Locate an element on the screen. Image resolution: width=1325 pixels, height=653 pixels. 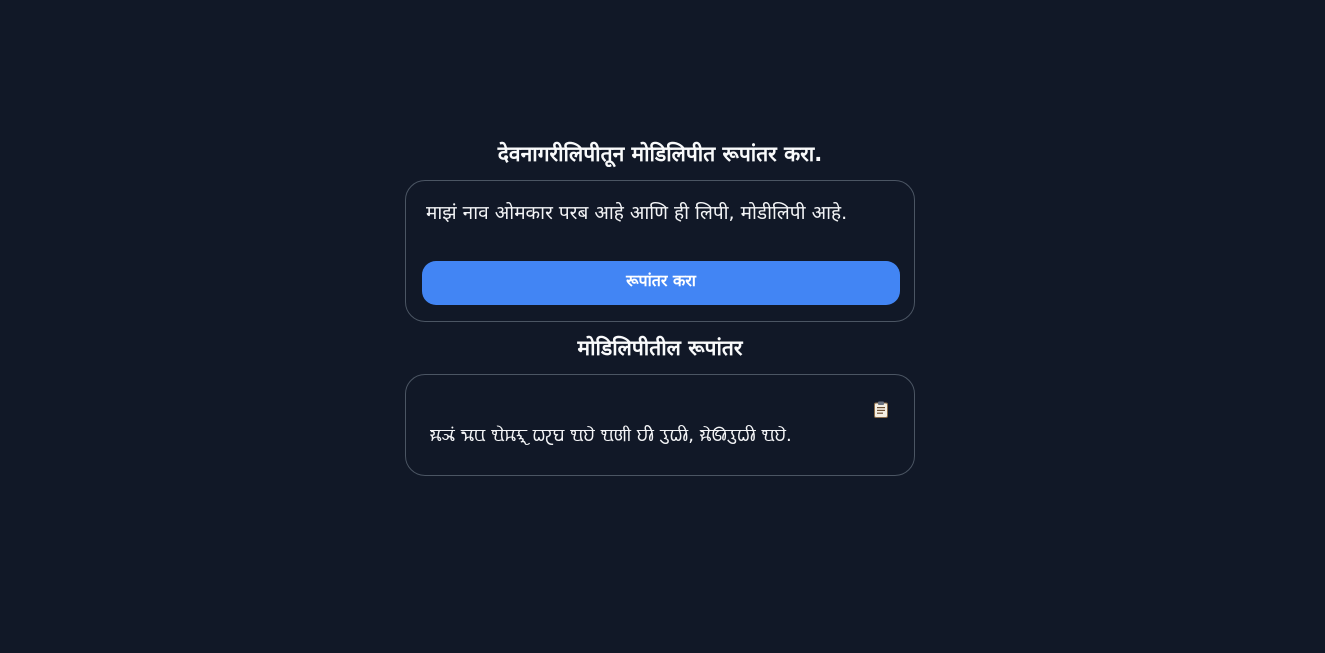
input-section-title: देवनागरीलिपीतून मोडिलिपीत रूपांतर करा. is located at coordinates (660, 154).